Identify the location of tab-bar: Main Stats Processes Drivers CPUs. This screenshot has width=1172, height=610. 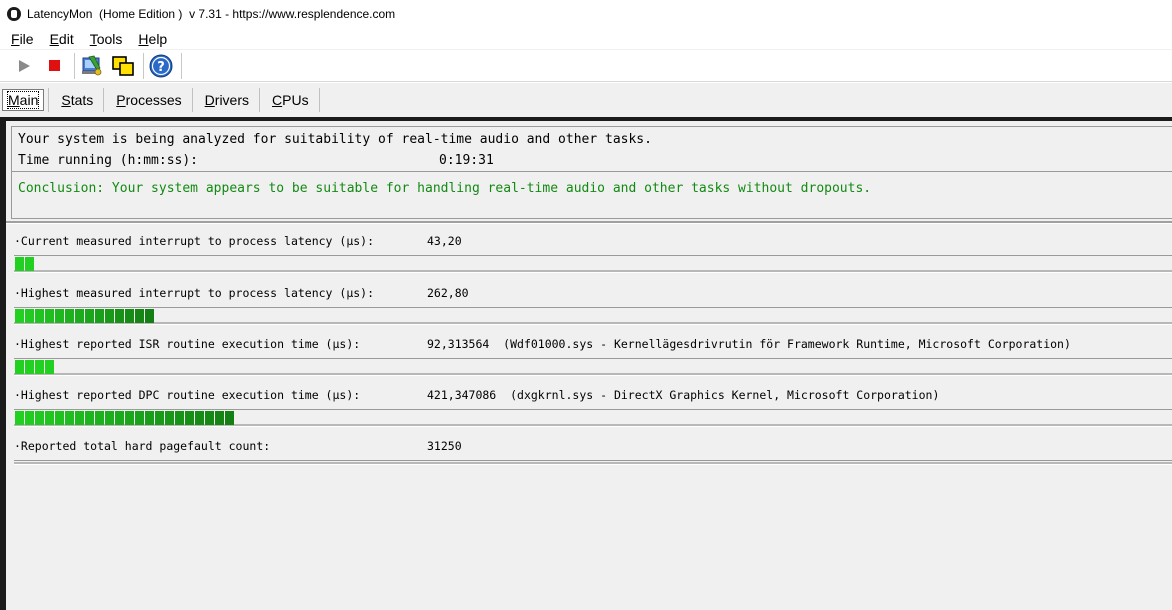
(586, 100).